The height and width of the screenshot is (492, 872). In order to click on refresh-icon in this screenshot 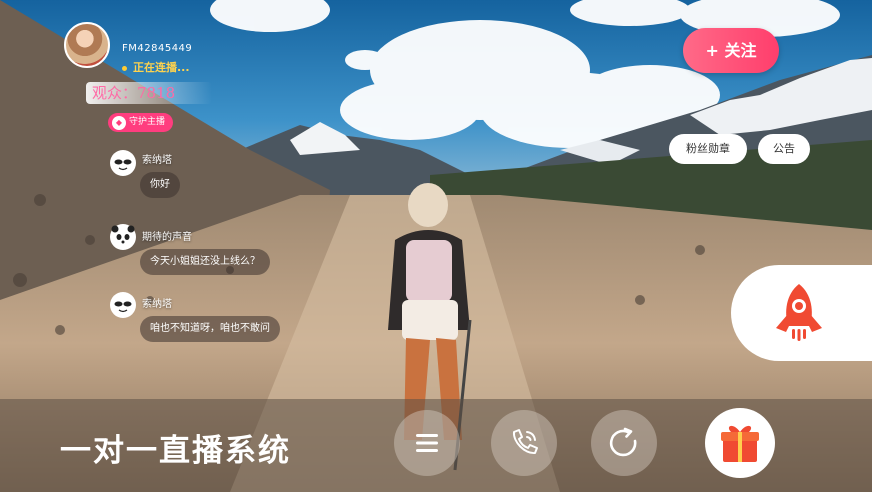, I will do `click(623, 442)`.